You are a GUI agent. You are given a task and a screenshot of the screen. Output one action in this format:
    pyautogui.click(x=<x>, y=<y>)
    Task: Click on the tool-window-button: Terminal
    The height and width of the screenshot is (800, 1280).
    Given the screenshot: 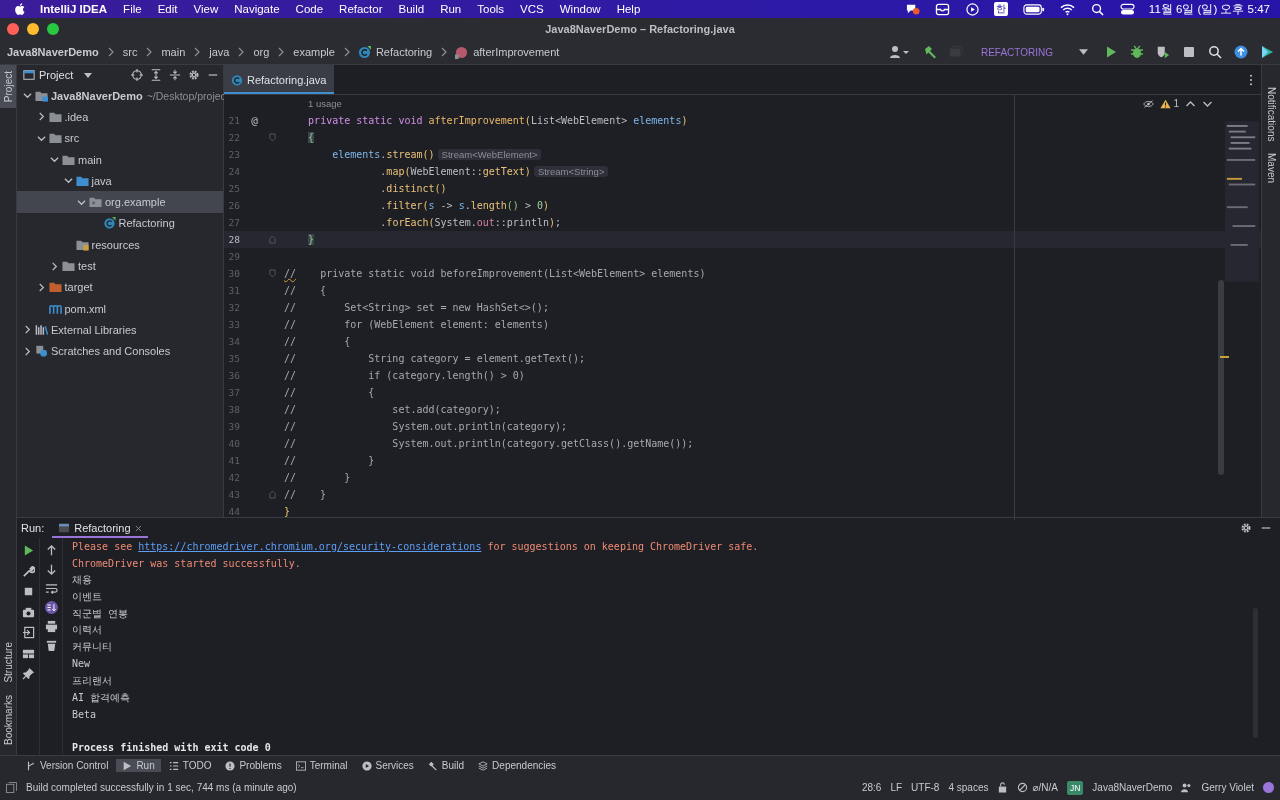 What is the action you would take?
    pyautogui.click(x=321, y=765)
    